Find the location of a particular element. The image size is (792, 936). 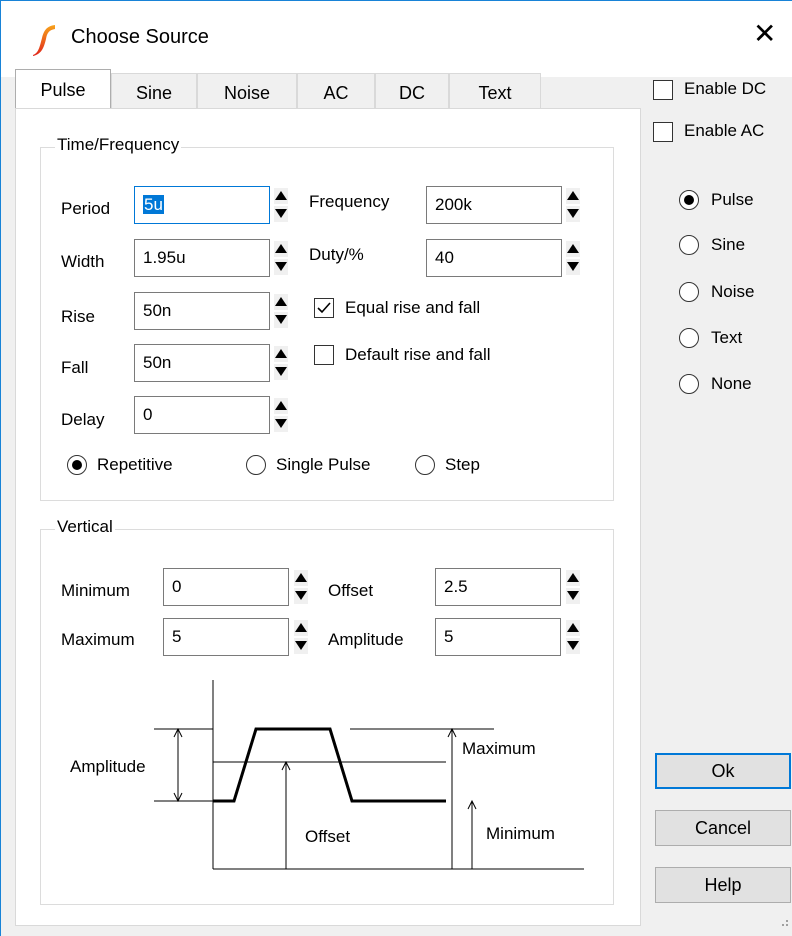

source-type-noise-label: Noise is located at coordinates (732, 292).